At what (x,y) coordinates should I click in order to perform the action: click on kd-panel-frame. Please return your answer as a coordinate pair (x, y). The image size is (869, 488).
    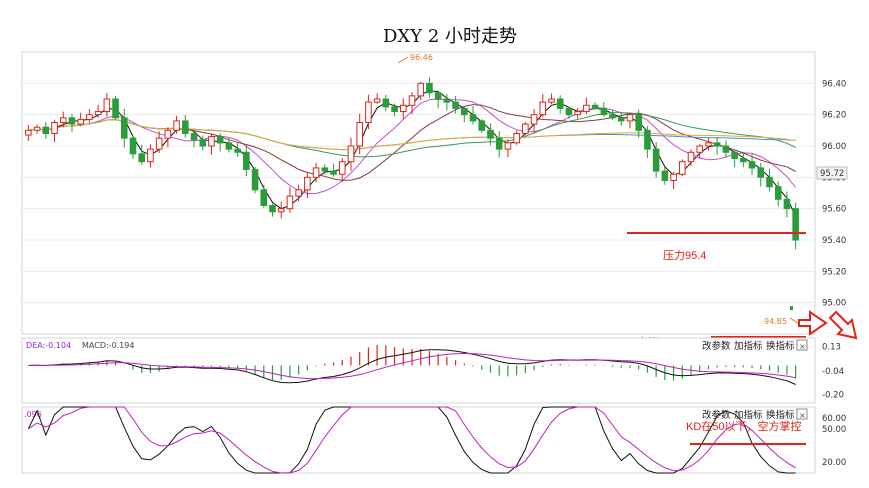
    Looking at the image, I should click on (418, 440).